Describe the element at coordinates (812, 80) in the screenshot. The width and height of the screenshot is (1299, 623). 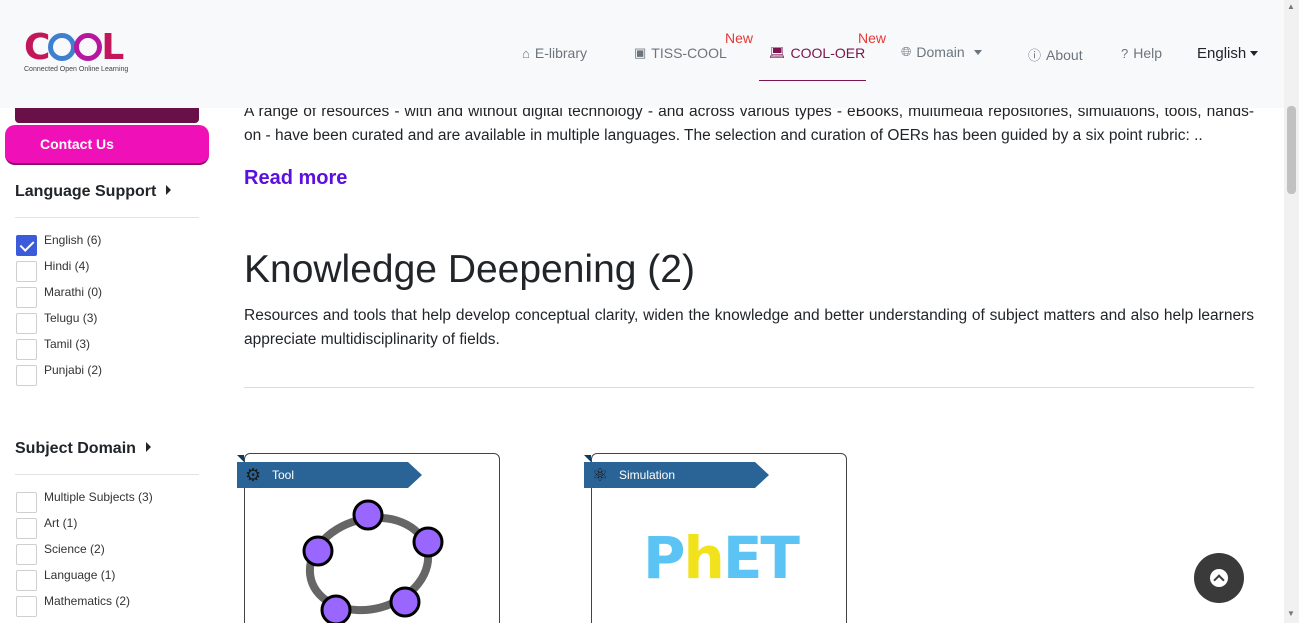
I see `active-tab-indicator` at that location.